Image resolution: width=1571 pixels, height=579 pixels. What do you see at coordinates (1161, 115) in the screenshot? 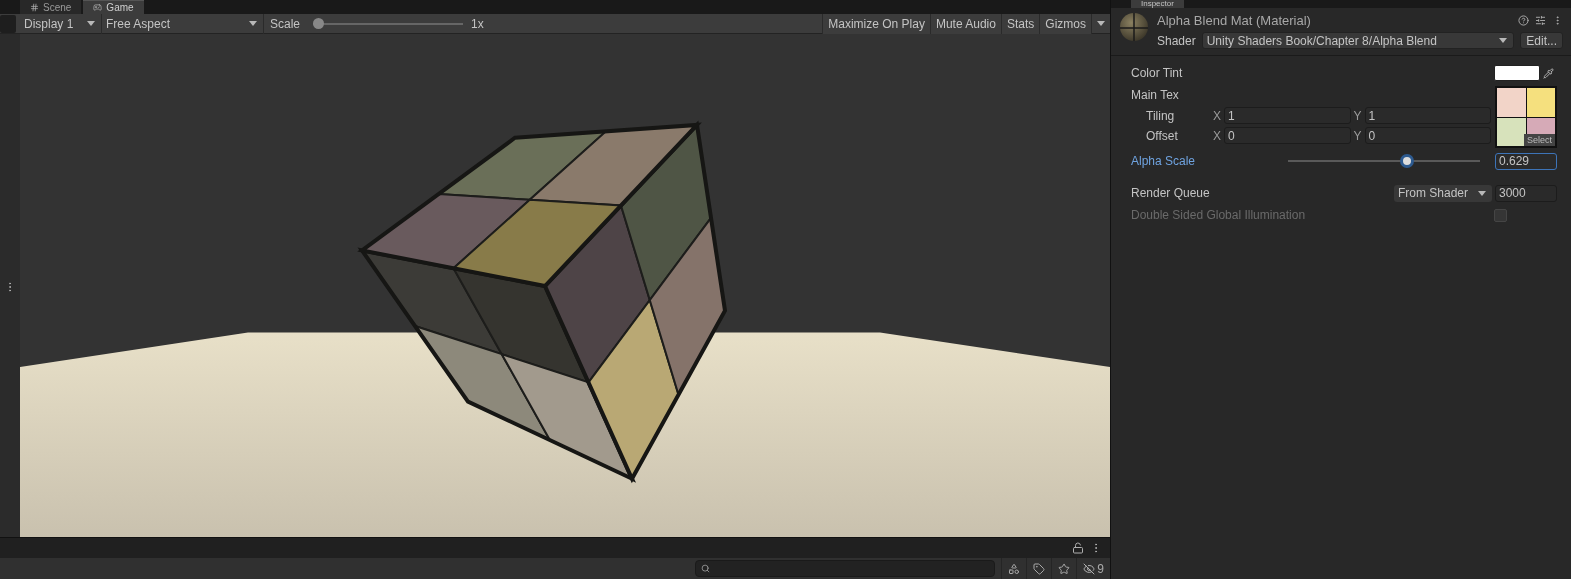
I see `property-label: Tiling` at bounding box center [1161, 115].